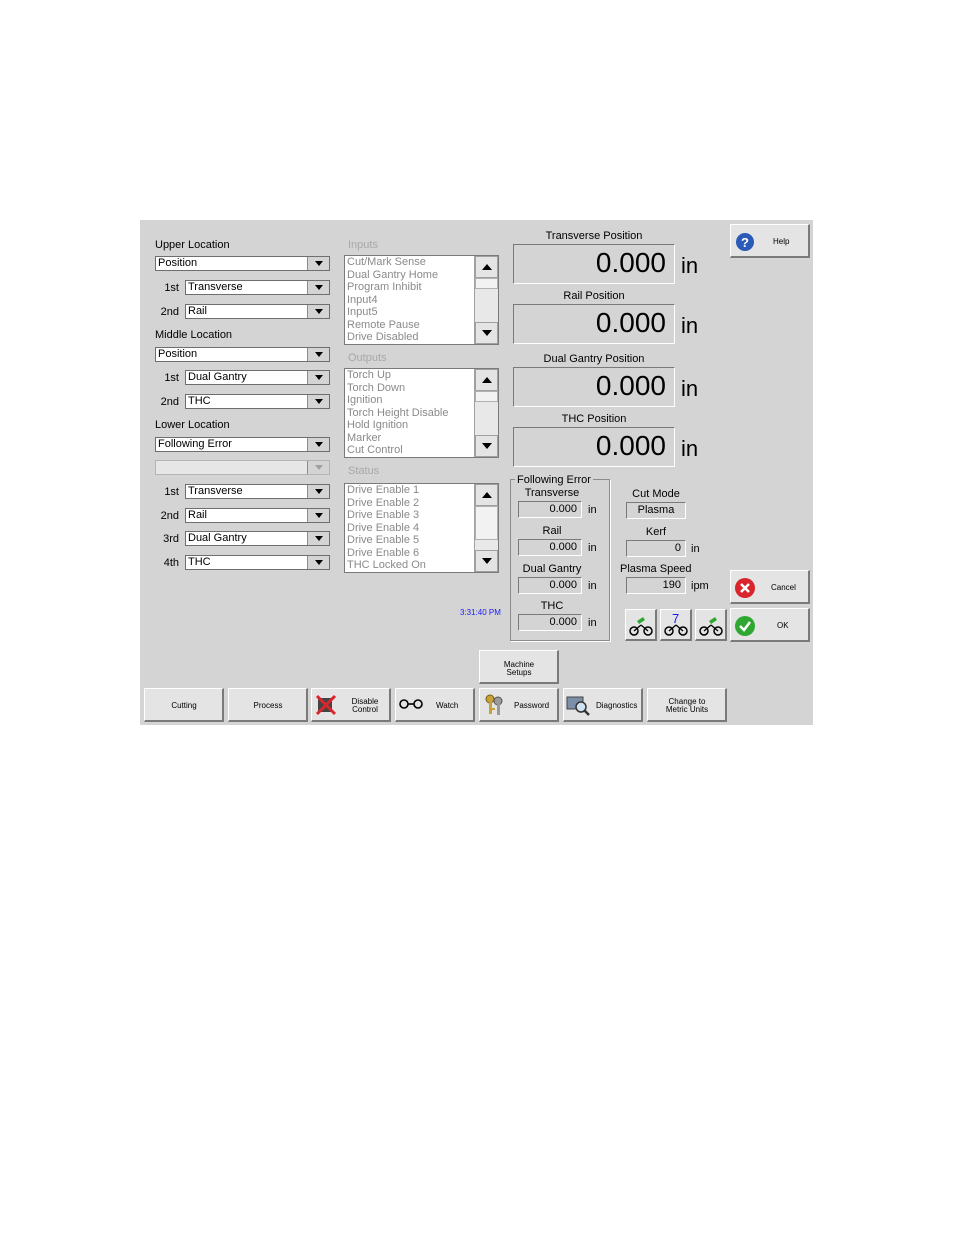 Image resolution: width=954 pixels, height=1235 pixels. What do you see at coordinates (242, 444) in the screenshot?
I see `lower-location-mode-select: Following Error` at bounding box center [242, 444].